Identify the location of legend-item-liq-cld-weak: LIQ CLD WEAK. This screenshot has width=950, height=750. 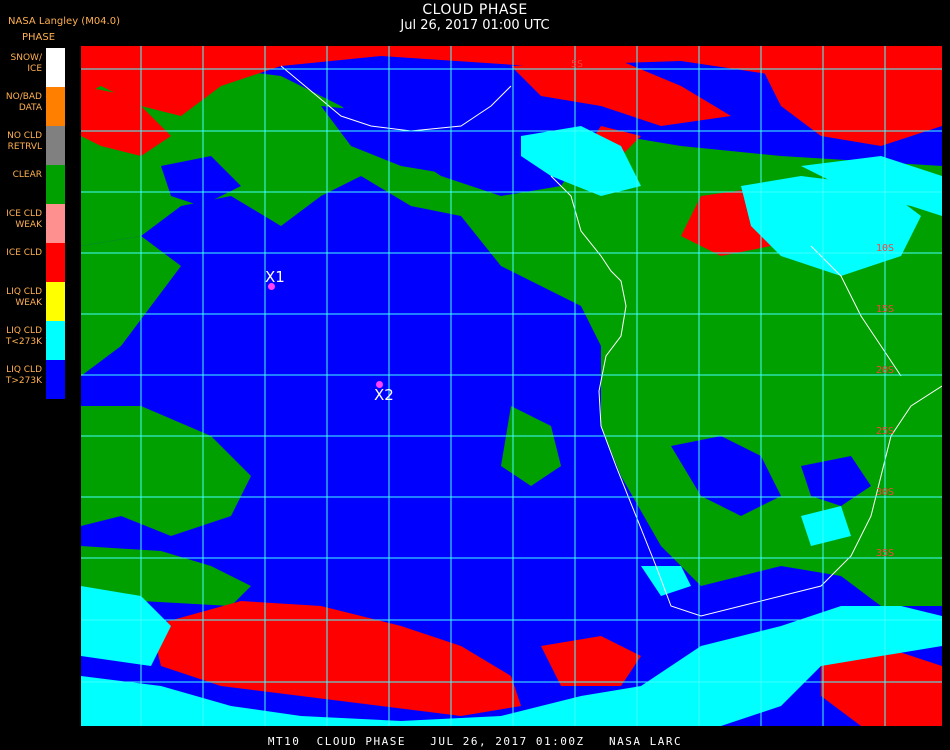
(33, 301).